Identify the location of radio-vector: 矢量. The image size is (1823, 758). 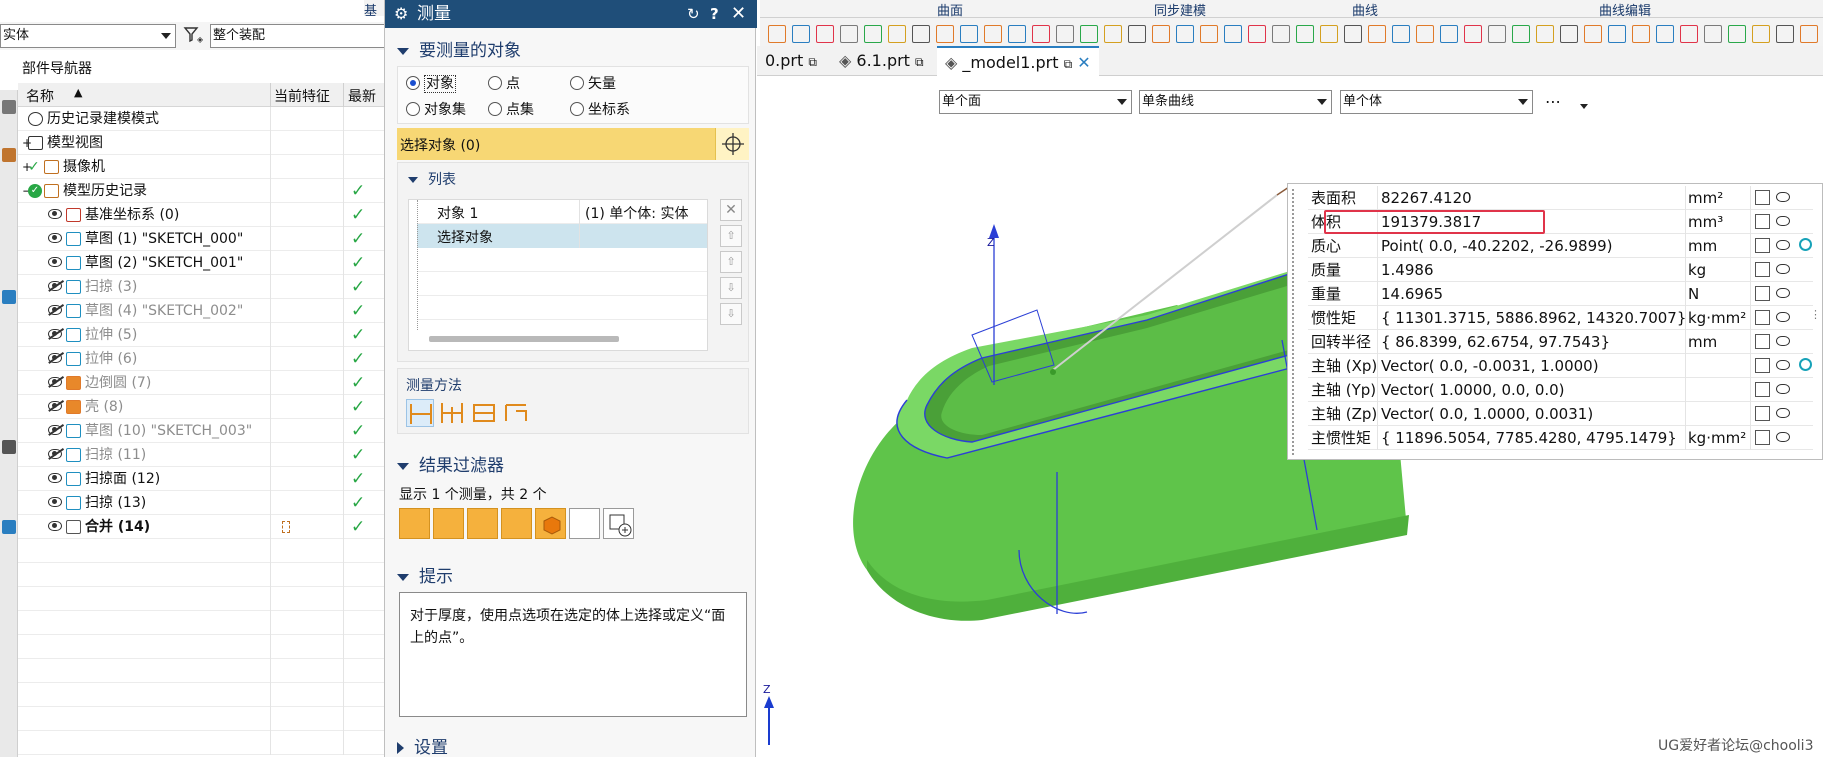
(593, 84).